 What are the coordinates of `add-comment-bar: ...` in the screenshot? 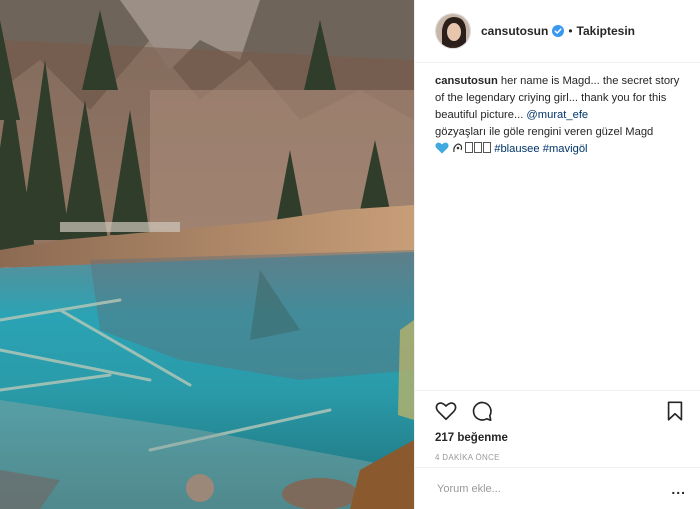 It's located at (557, 488).